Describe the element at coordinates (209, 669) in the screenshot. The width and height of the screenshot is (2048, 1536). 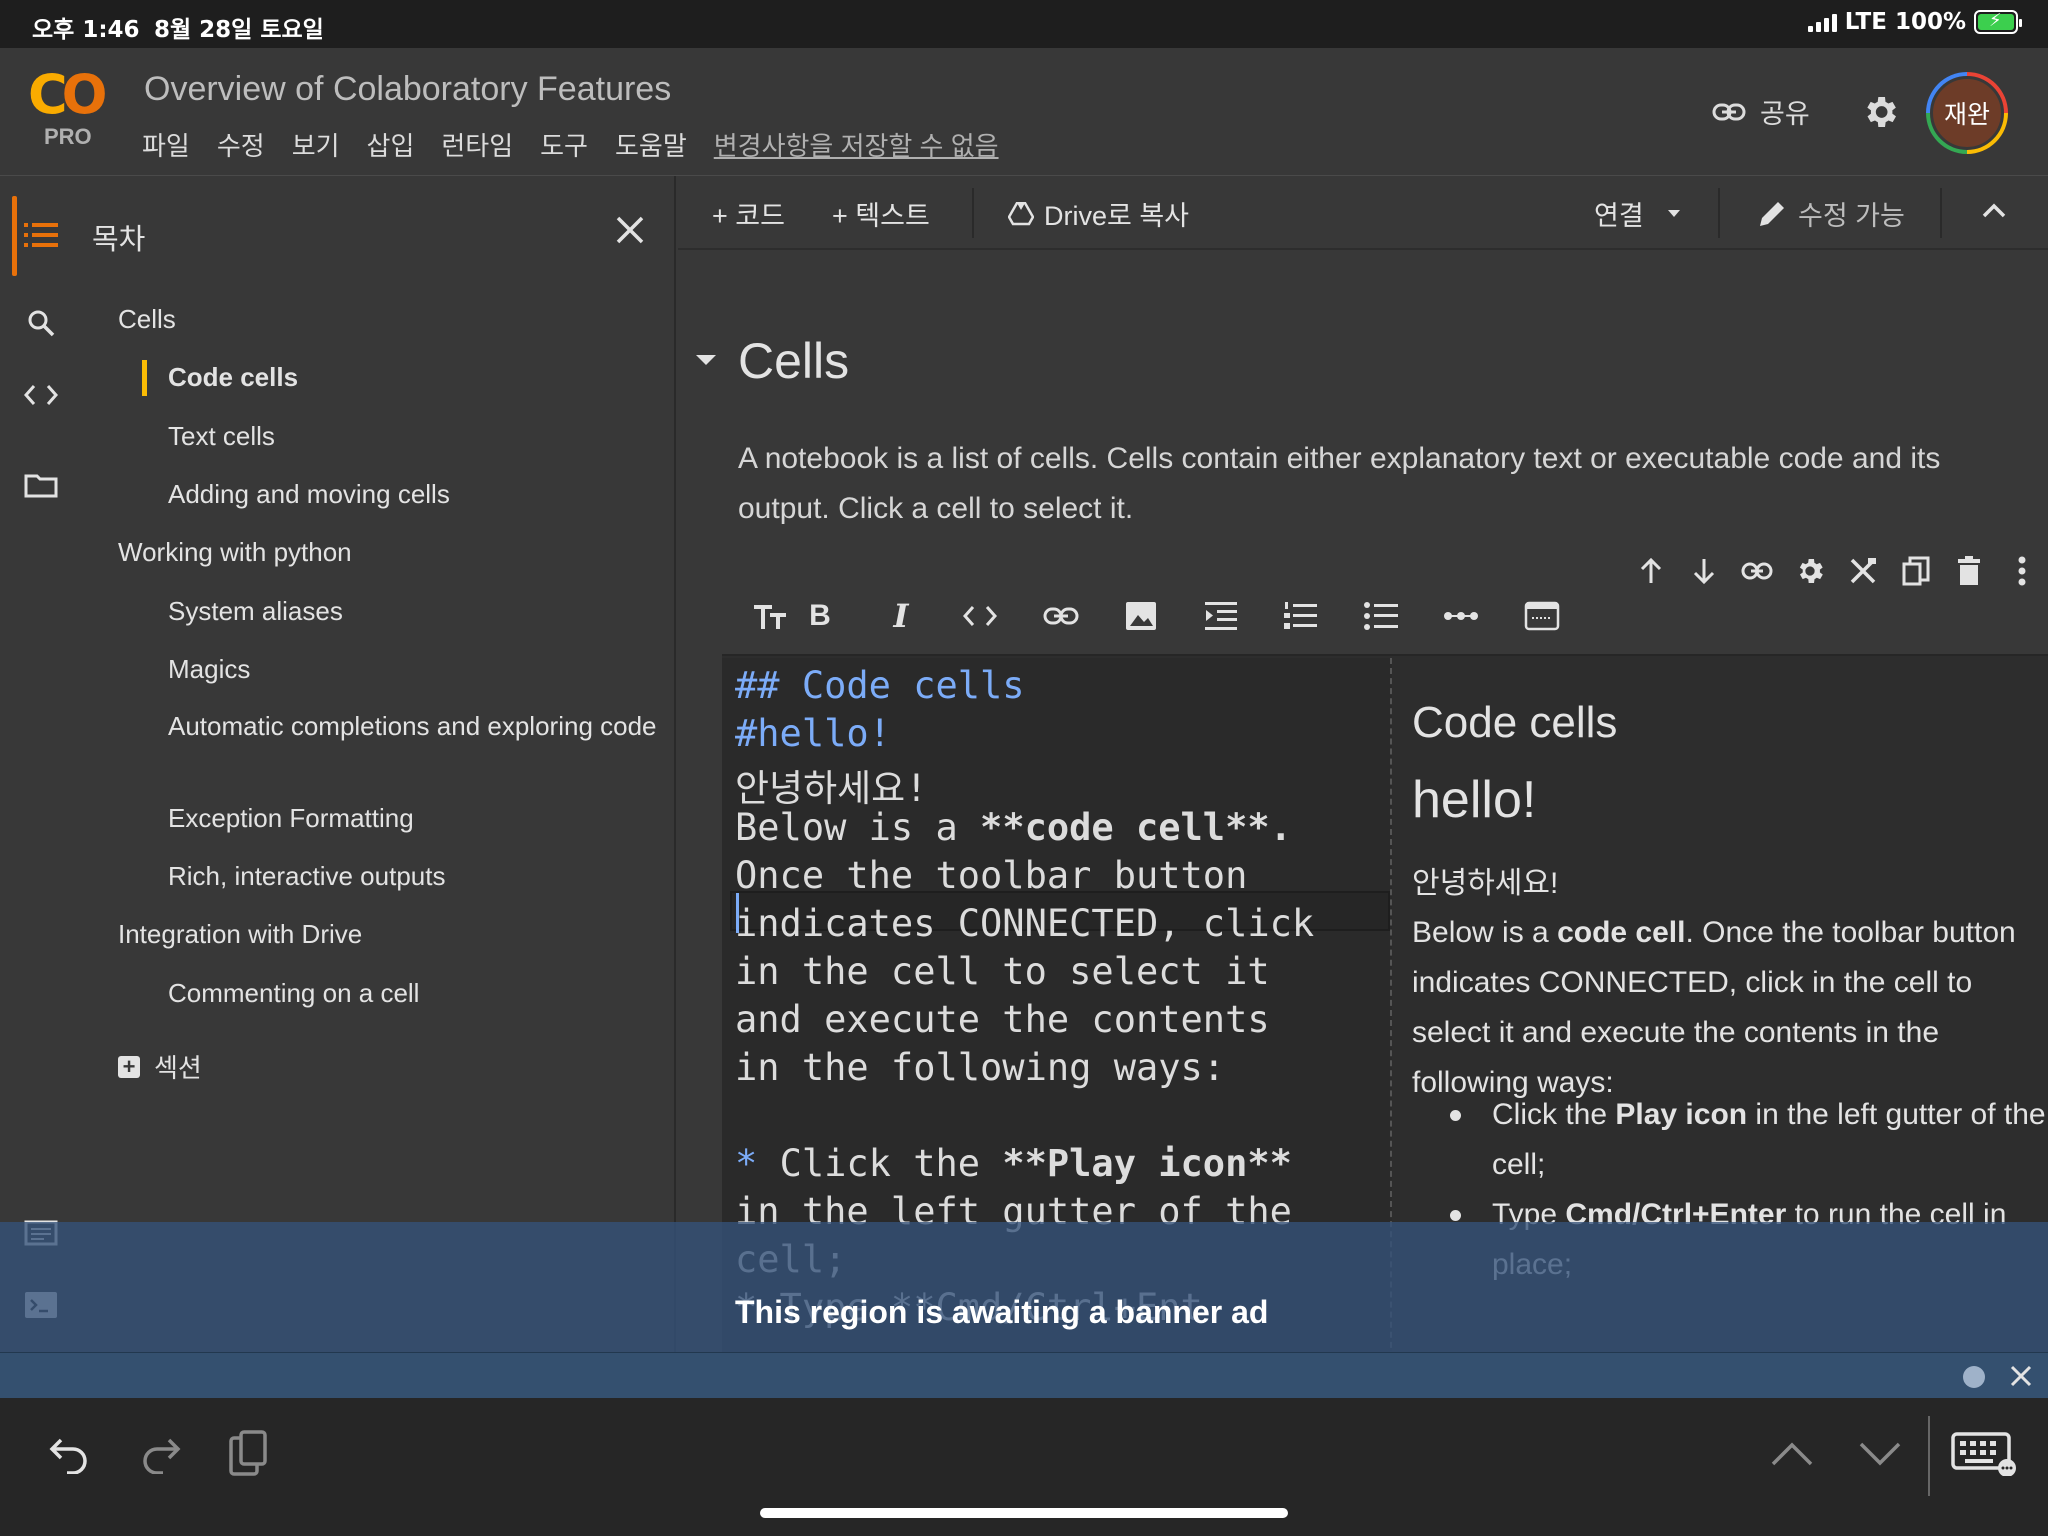
I see `toc-item-magics: Magics` at that location.